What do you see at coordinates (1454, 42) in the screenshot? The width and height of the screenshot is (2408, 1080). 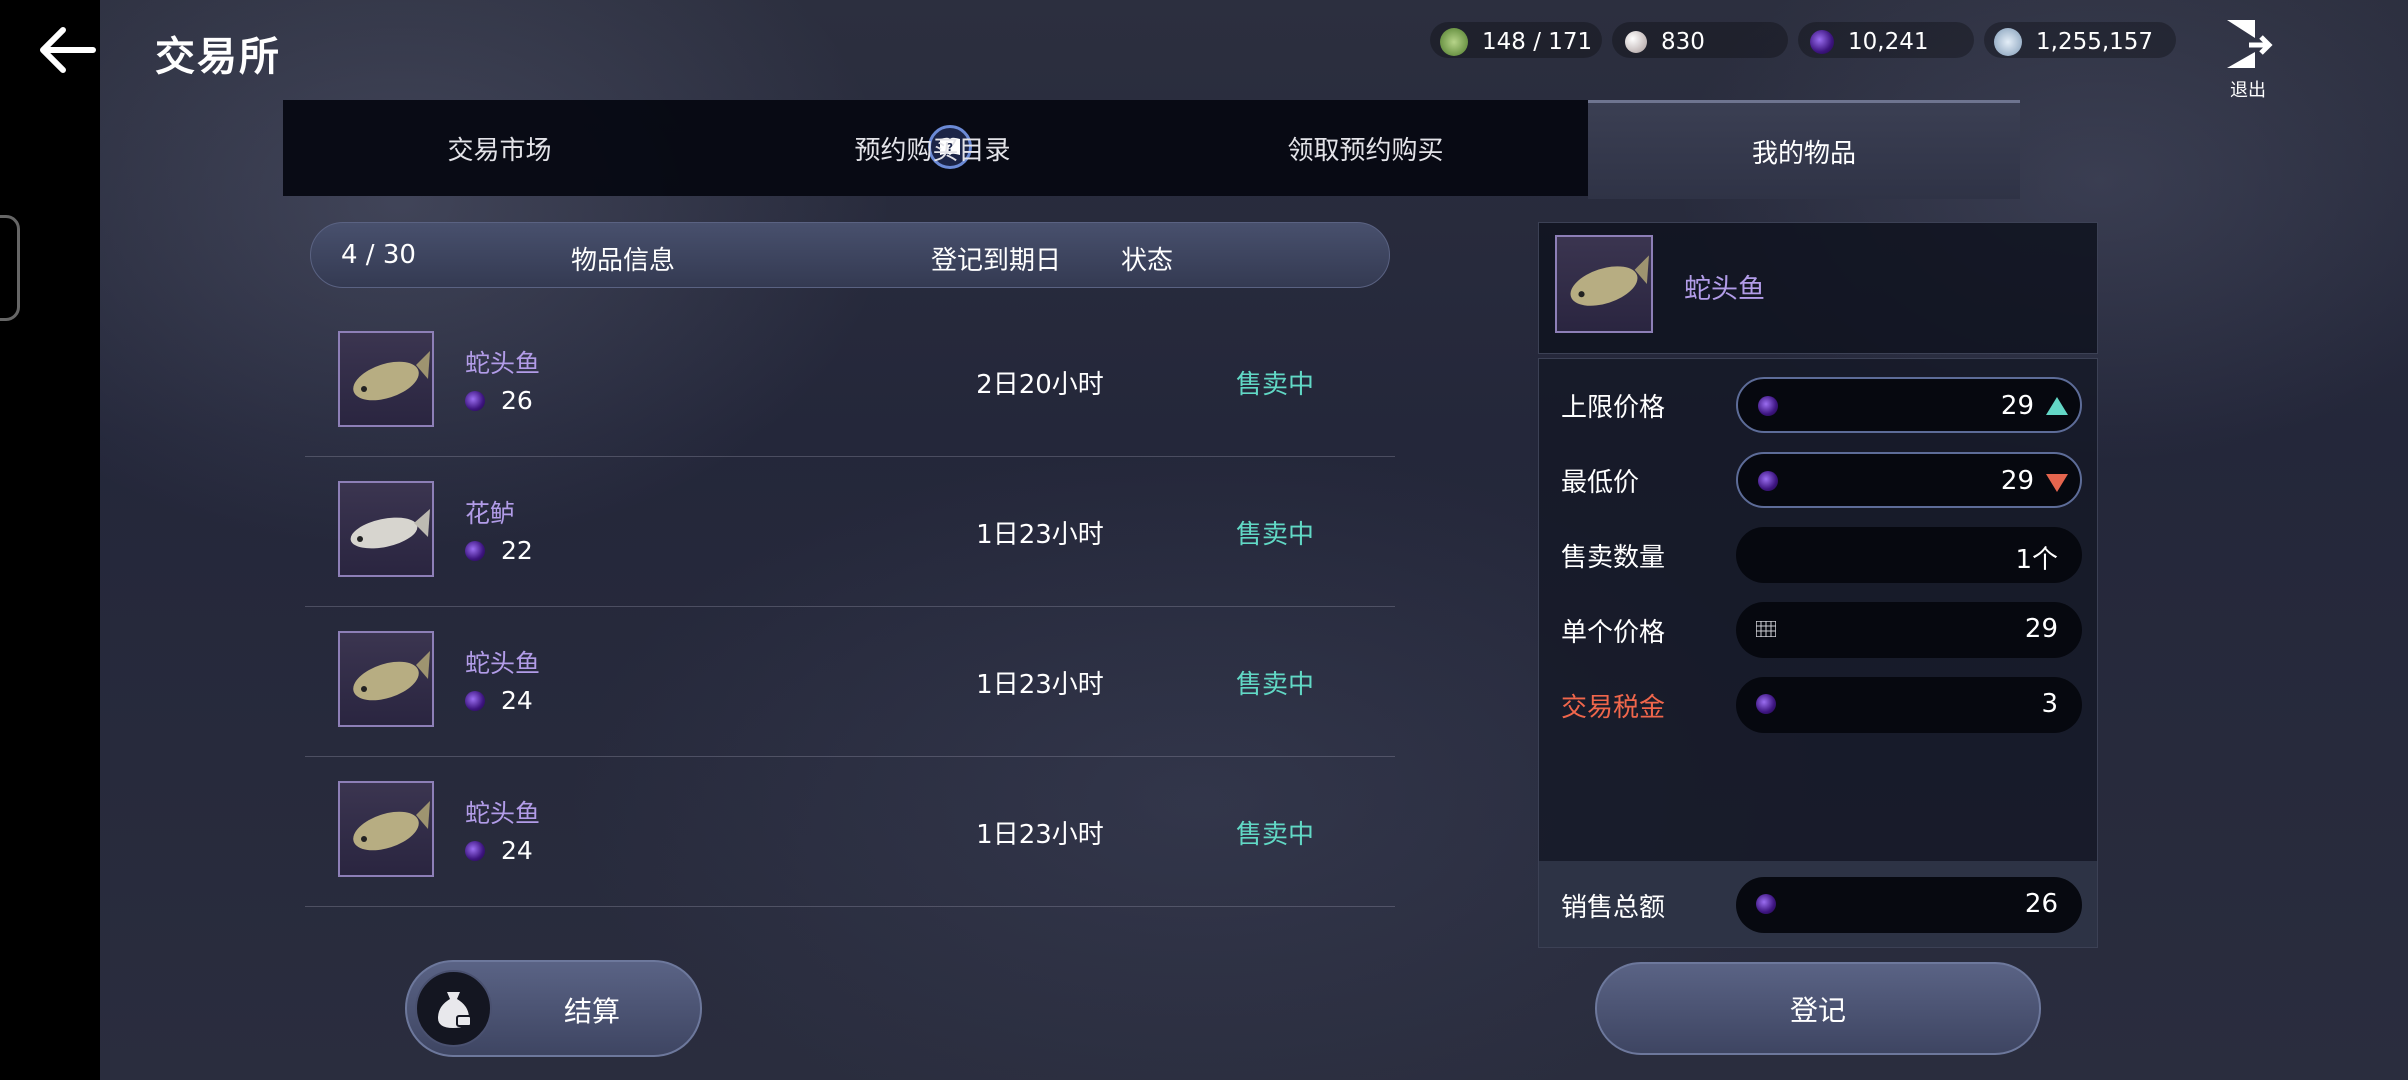 I see `energy-icon` at bounding box center [1454, 42].